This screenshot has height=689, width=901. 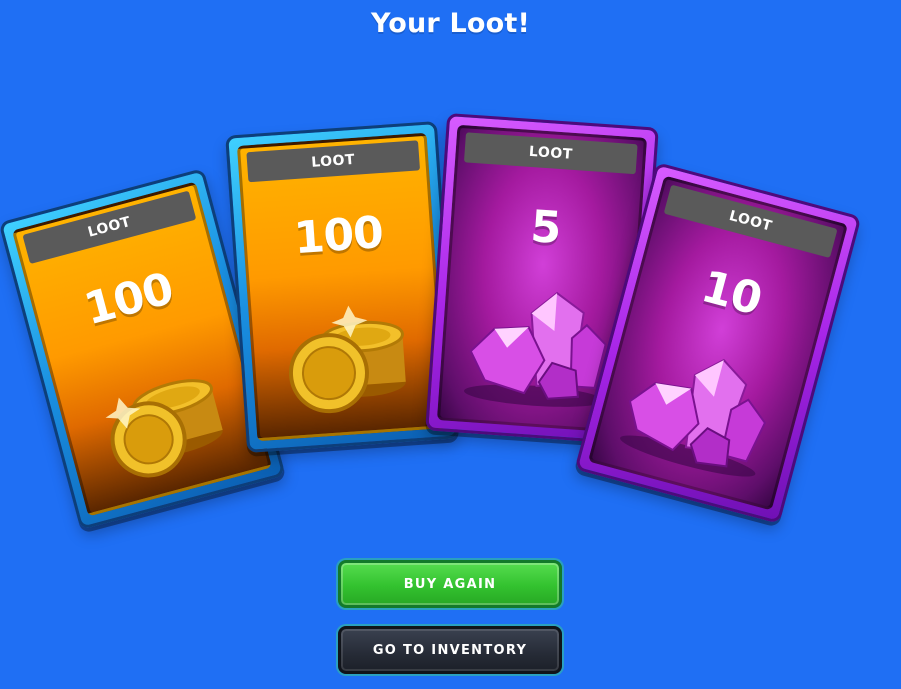 I want to click on card-face: LOOT 100, so click(x=342, y=287).